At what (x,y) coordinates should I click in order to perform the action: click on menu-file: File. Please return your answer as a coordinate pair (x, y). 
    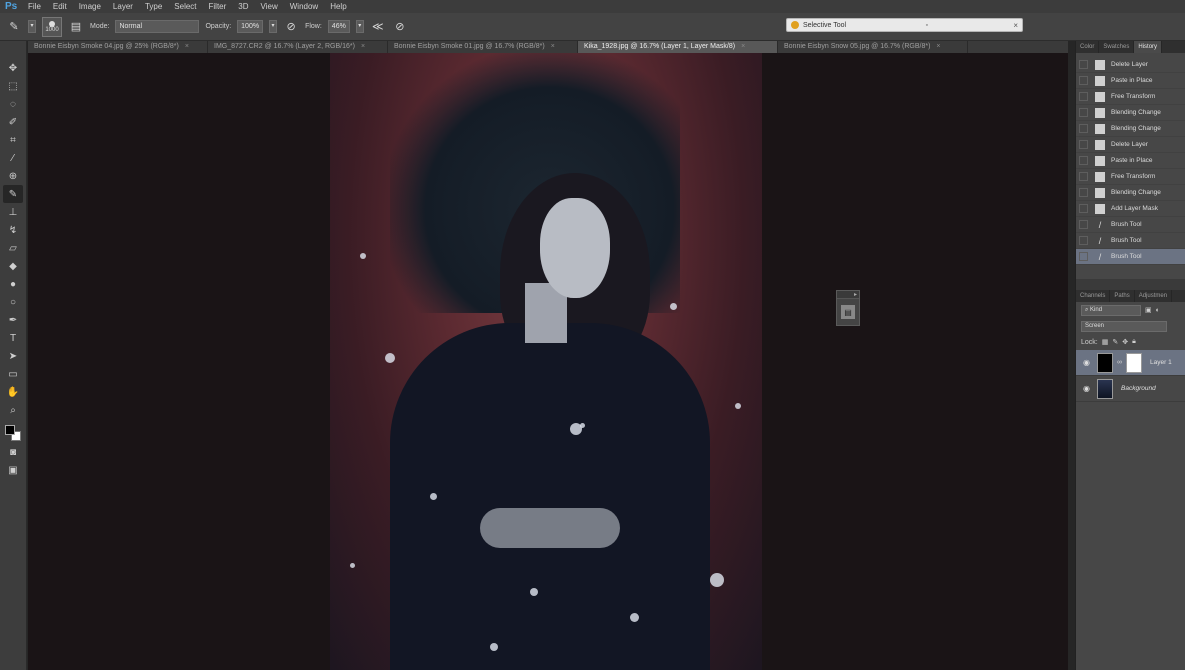
    Looking at the image, I should click on (34, 6).